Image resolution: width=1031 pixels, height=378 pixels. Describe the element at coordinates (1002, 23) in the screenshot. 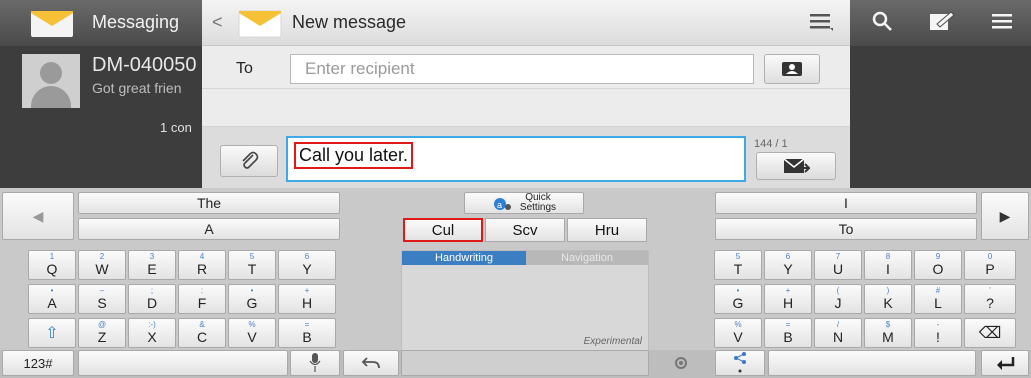

I see `menu-icon` at that location.